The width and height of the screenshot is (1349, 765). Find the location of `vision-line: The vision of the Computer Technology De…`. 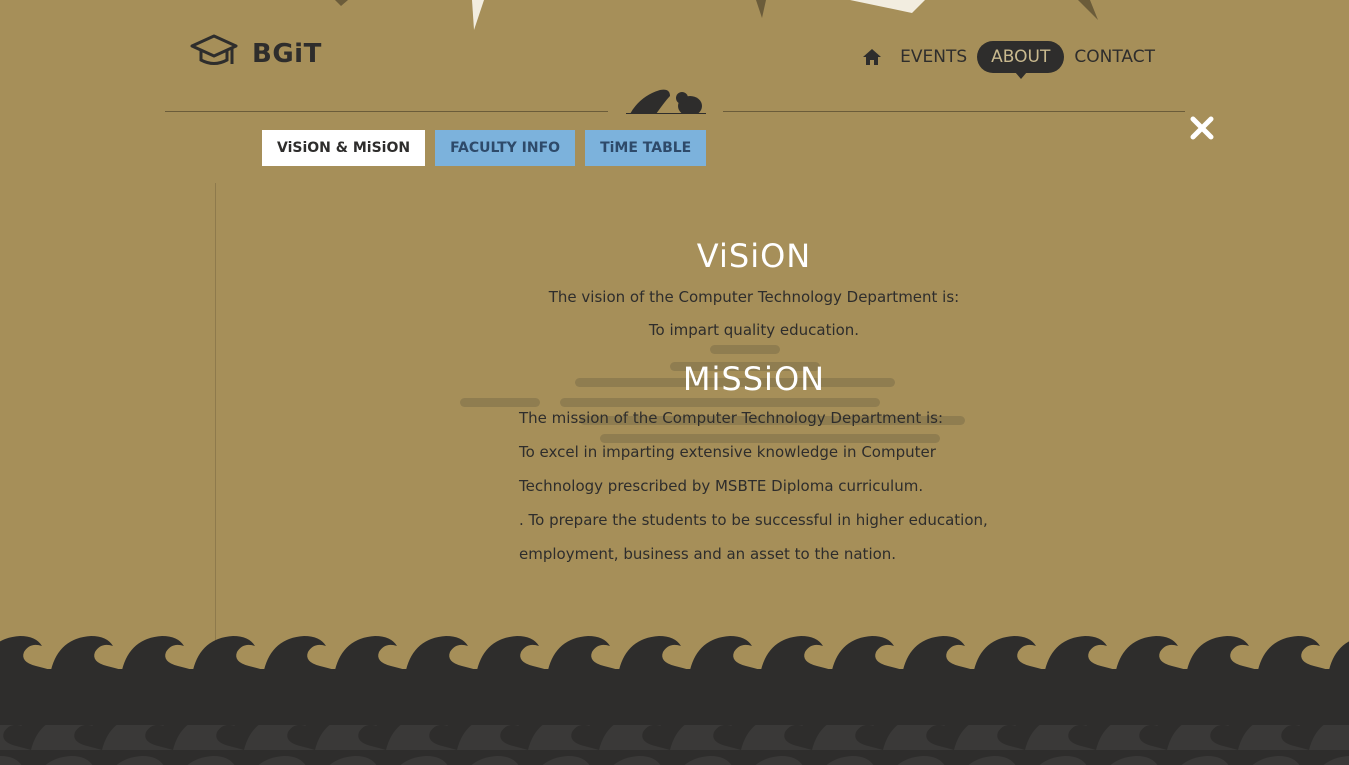

vision-line: The vision of the Computer Technology De… is located at coordinates (754, 297).